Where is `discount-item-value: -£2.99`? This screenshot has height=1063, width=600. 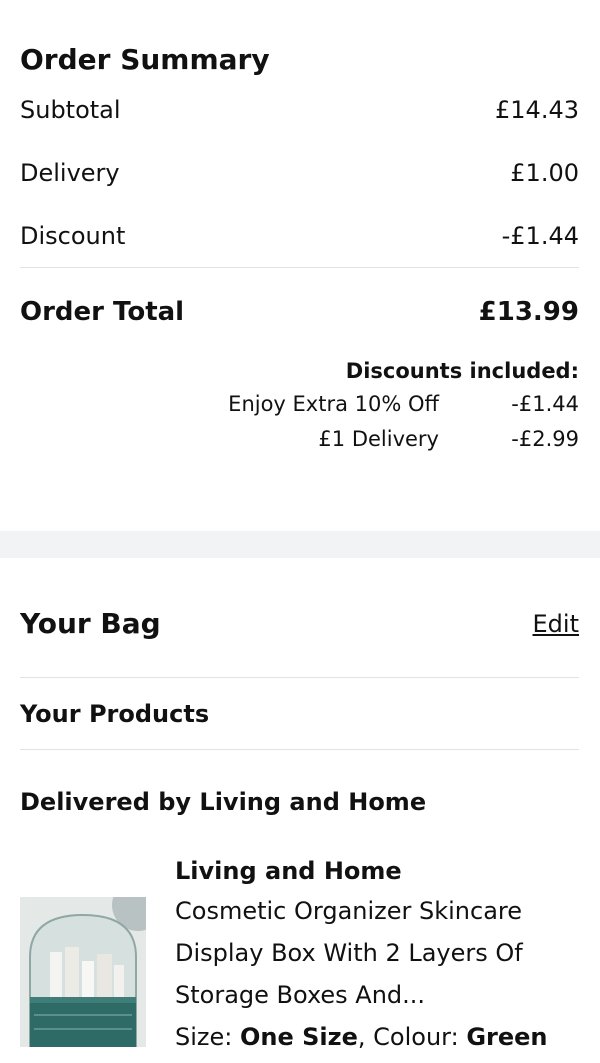 discount-item-value: -£2.99 is located at coordinates (545, 438).